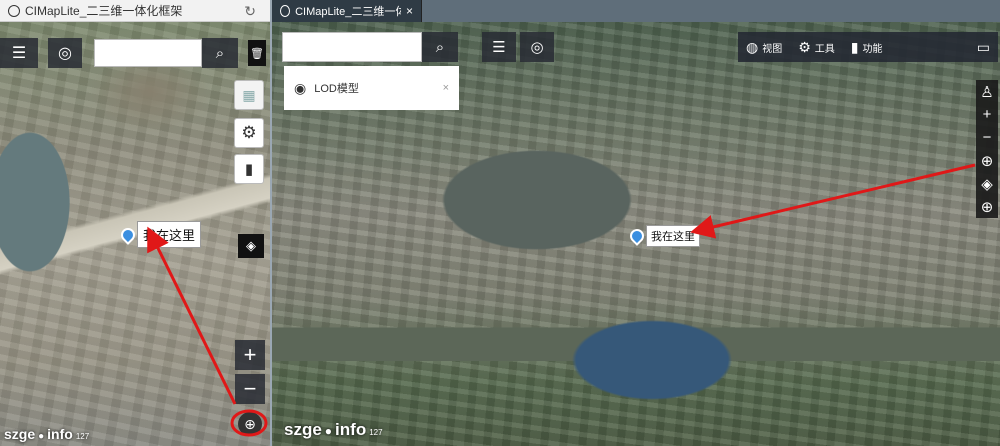 This screenshot has width=1000, height=446. I want to click on right-search-input, so click(352, 47).